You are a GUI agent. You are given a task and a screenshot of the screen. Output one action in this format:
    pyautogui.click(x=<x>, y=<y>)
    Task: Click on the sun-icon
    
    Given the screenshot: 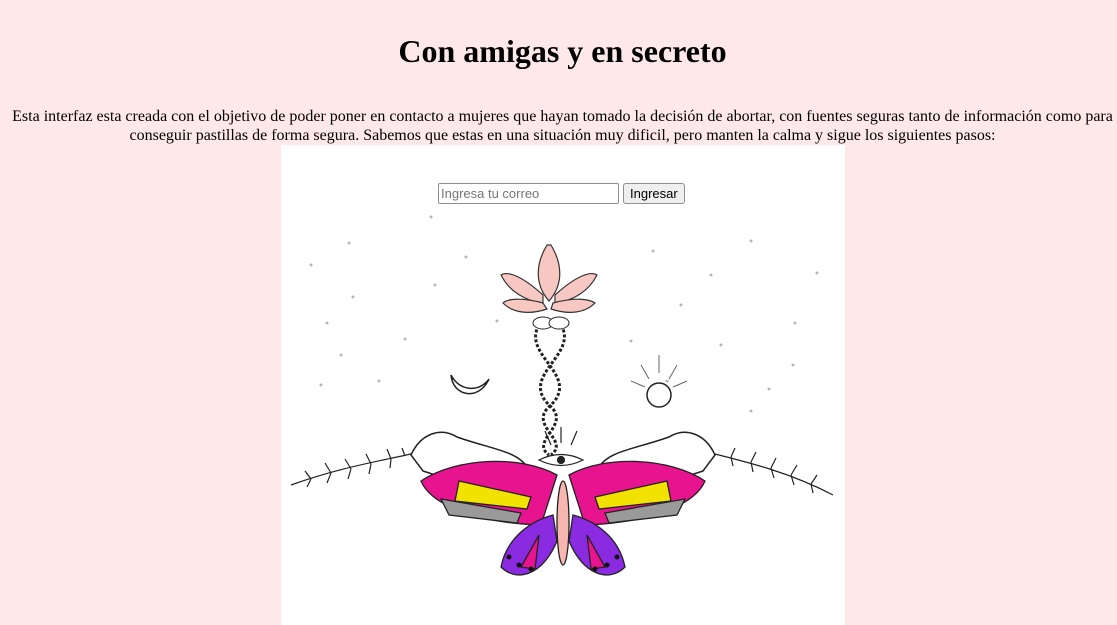 What is the action you would take?
    pyautogui.click(x=659, y=381)
    